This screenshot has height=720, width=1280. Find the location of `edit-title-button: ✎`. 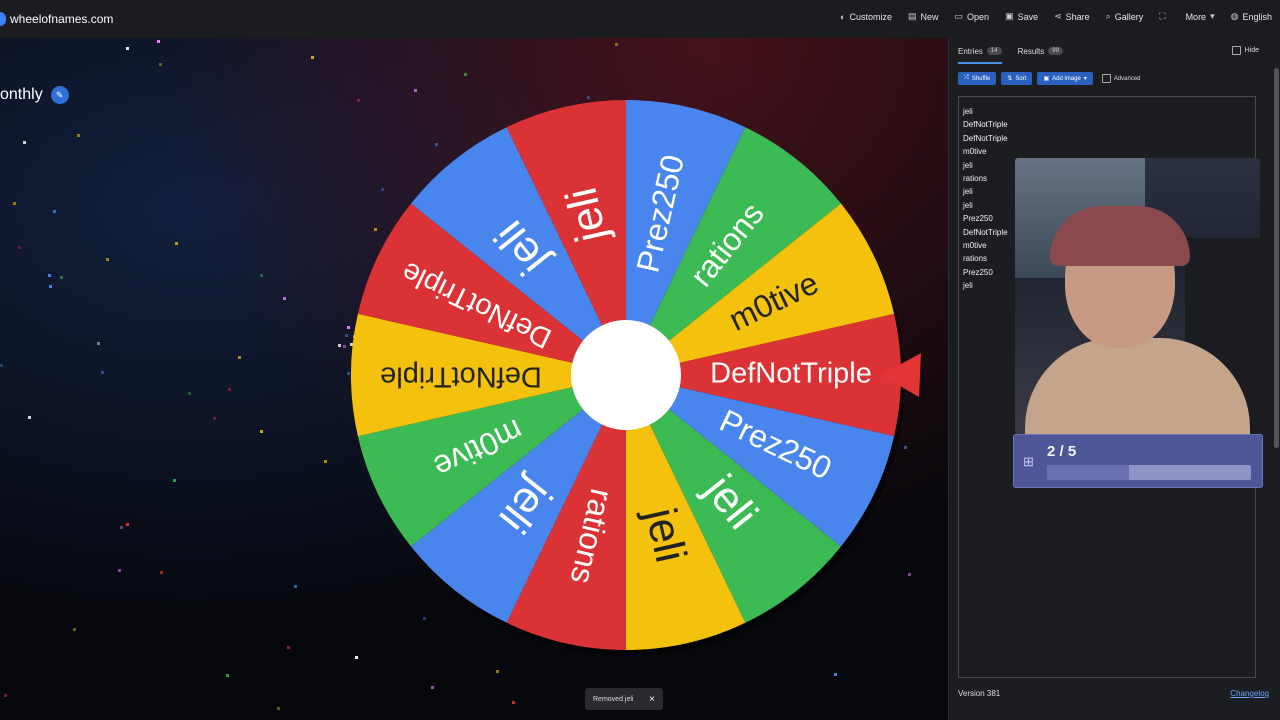

edit-title-button: ✎ is located at coordinates (59, 95).